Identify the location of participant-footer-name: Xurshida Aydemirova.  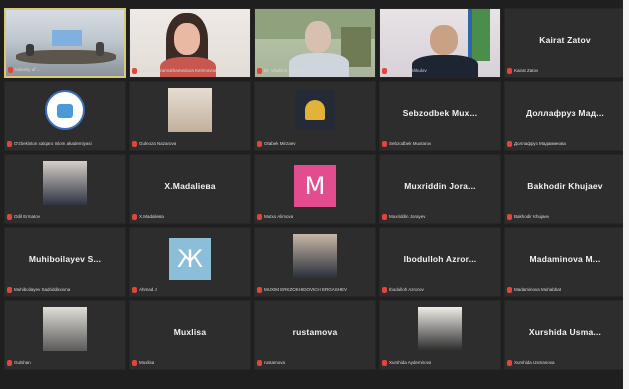
(410, 362).